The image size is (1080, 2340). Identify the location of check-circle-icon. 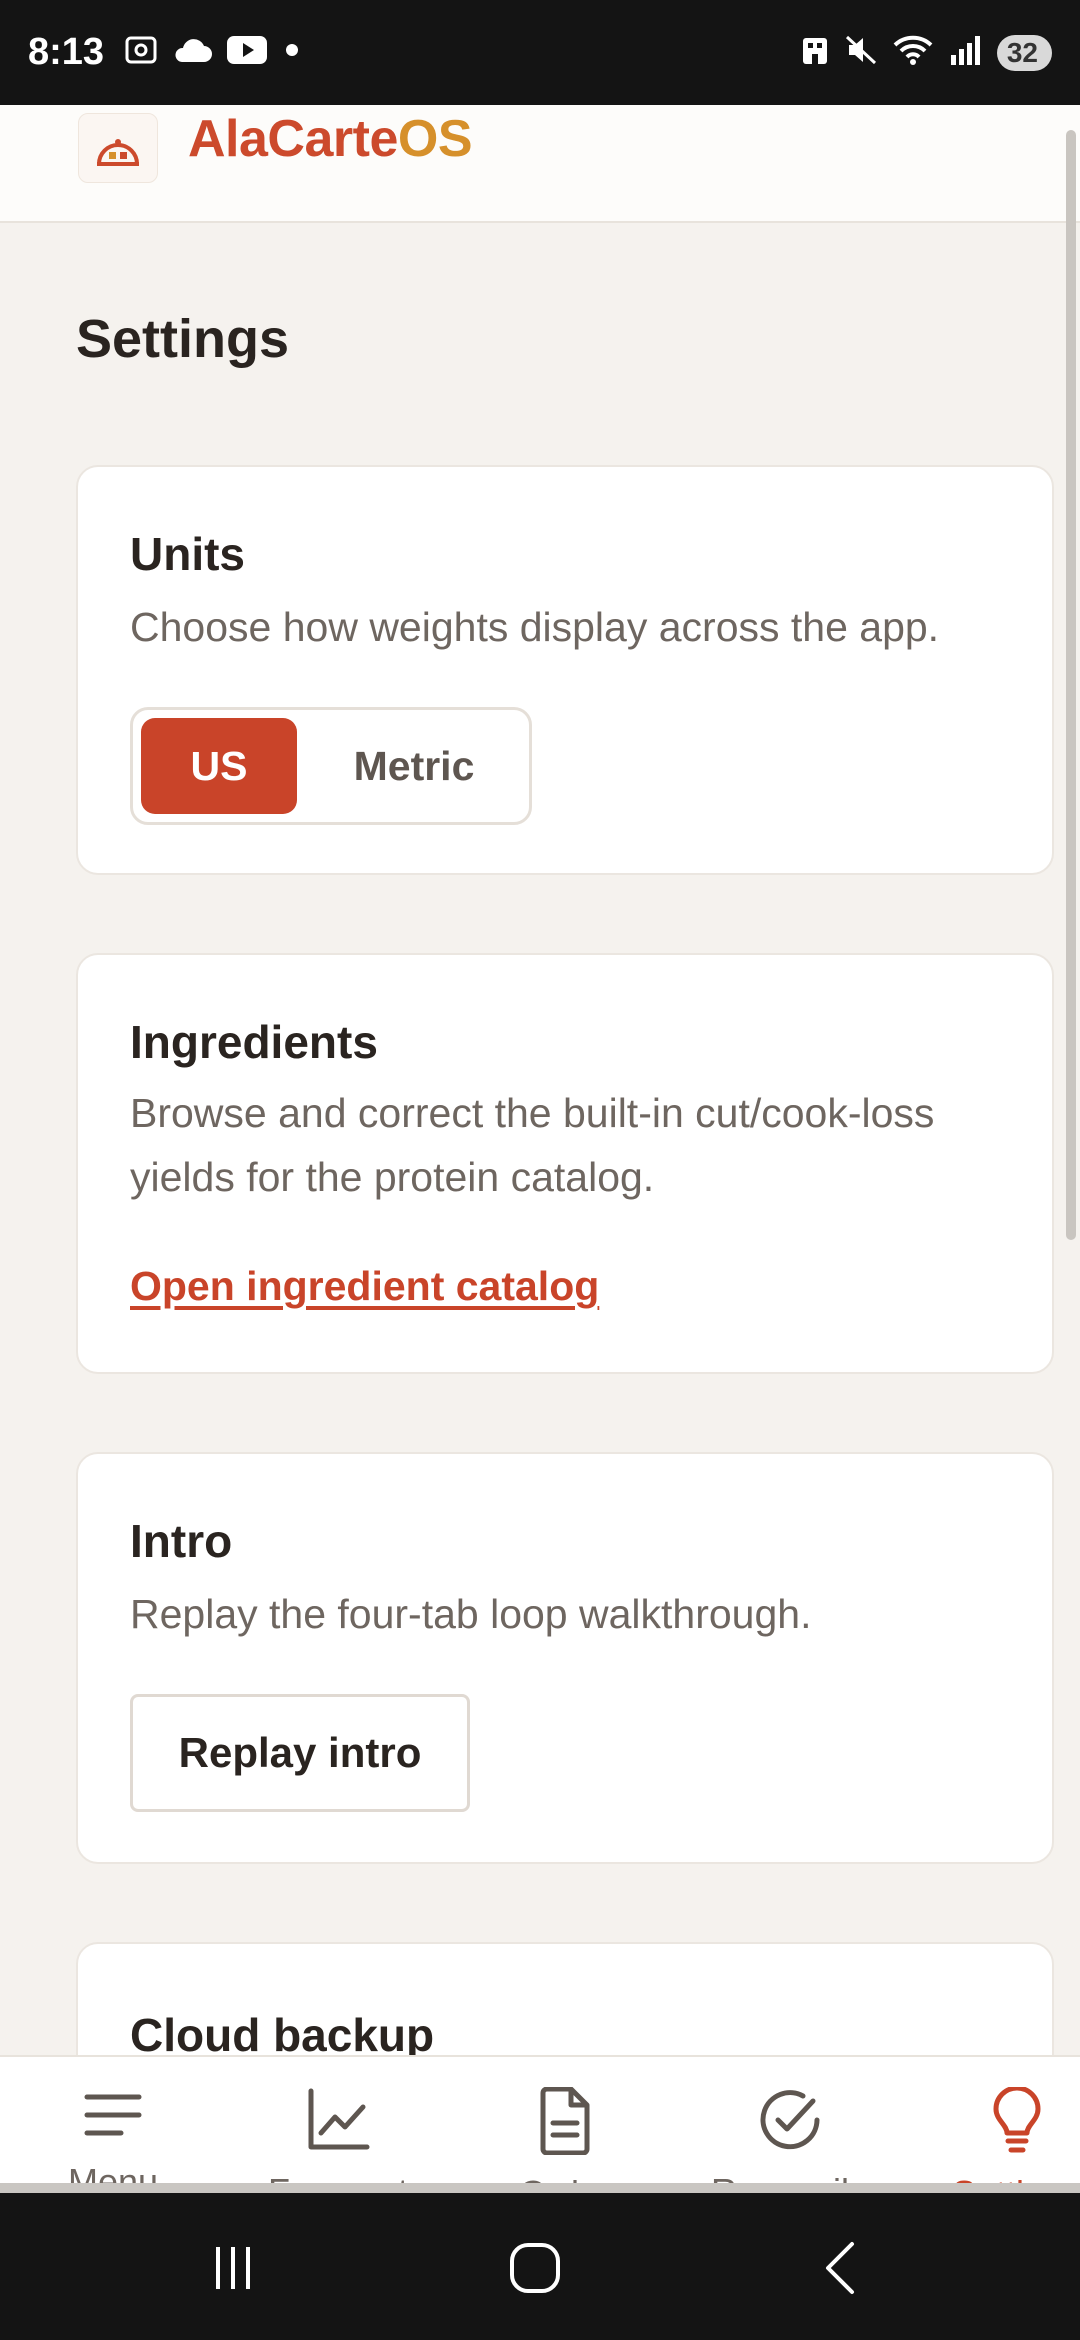
(790, 2120).